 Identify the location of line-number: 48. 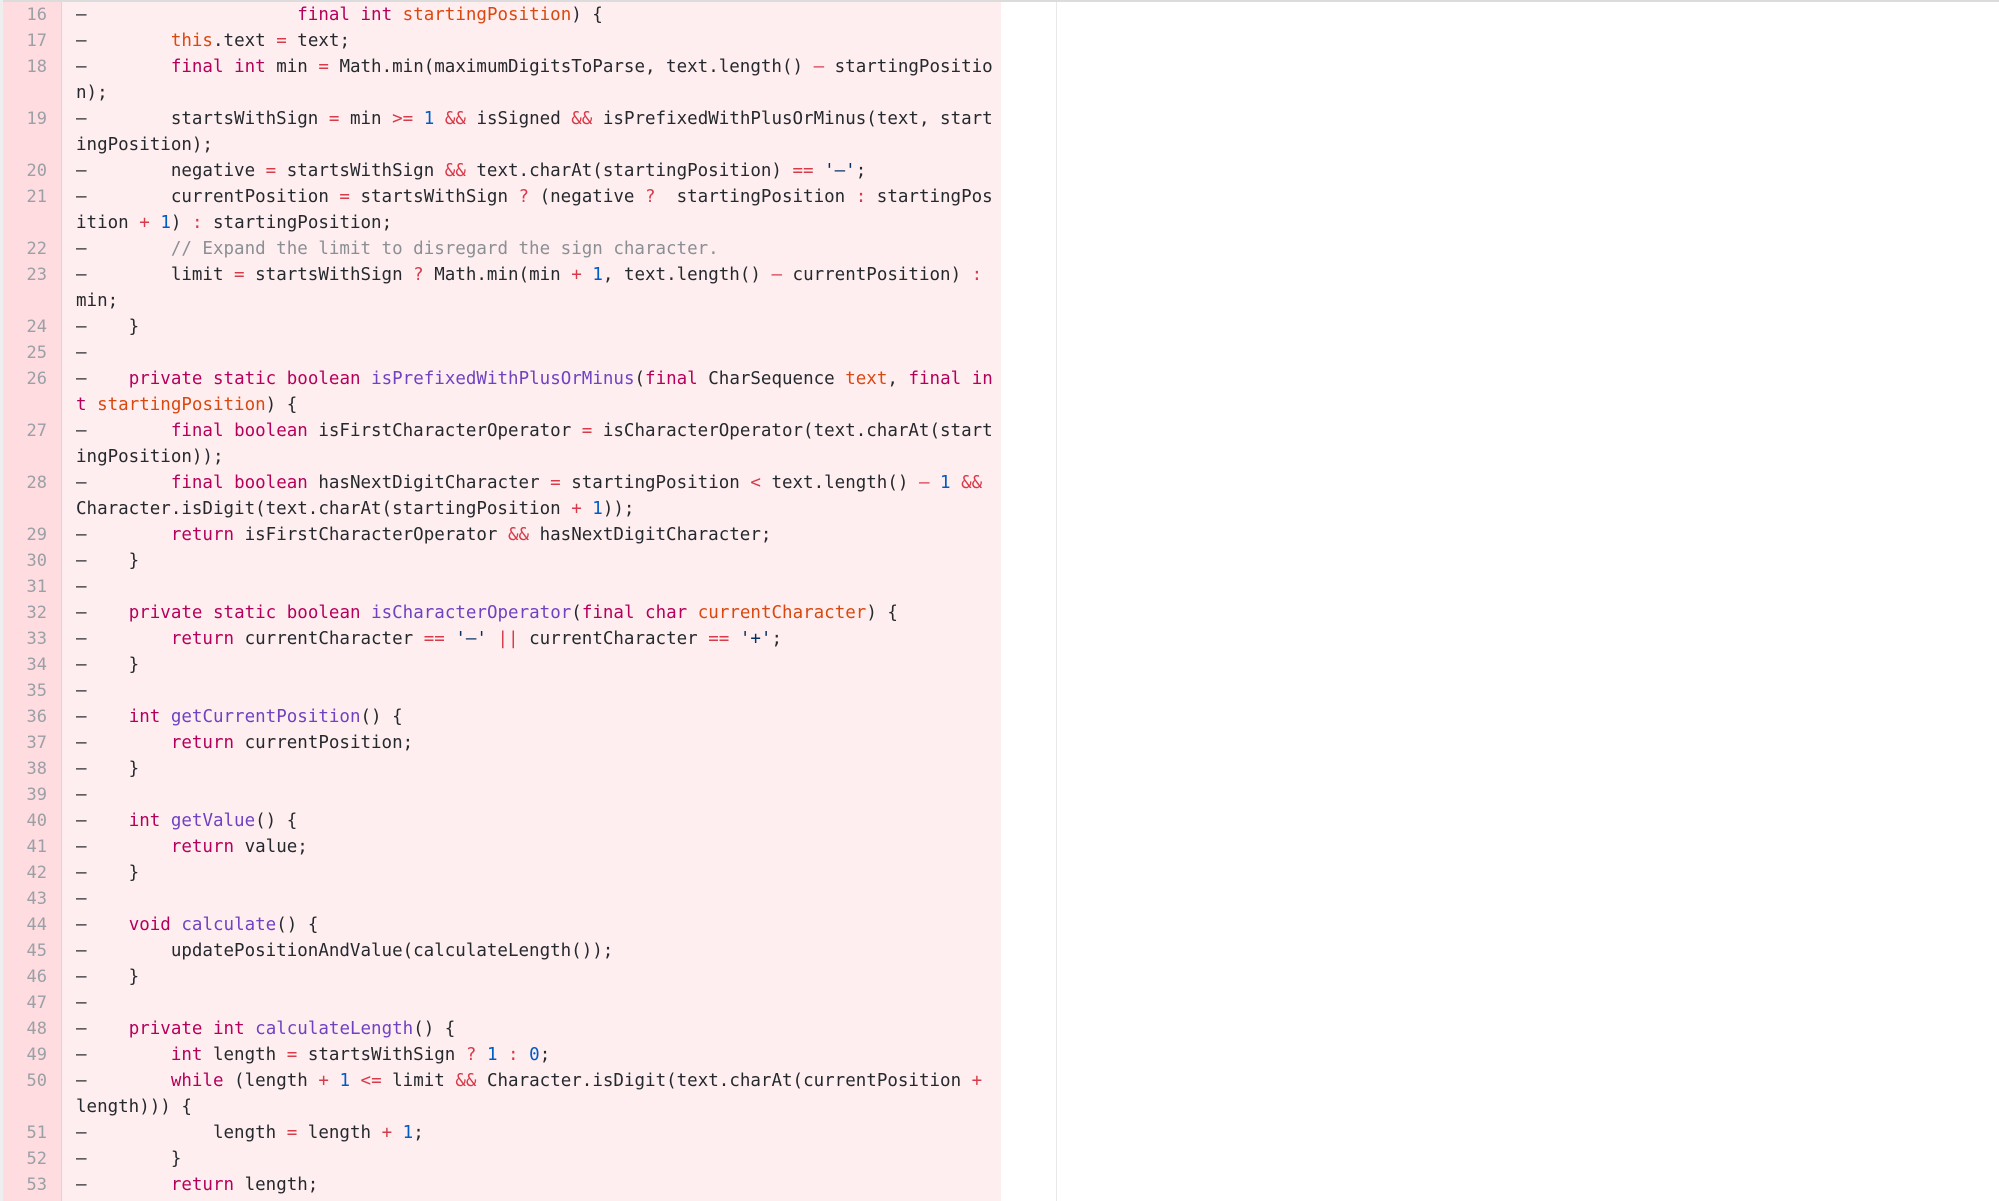
(25, 1029).